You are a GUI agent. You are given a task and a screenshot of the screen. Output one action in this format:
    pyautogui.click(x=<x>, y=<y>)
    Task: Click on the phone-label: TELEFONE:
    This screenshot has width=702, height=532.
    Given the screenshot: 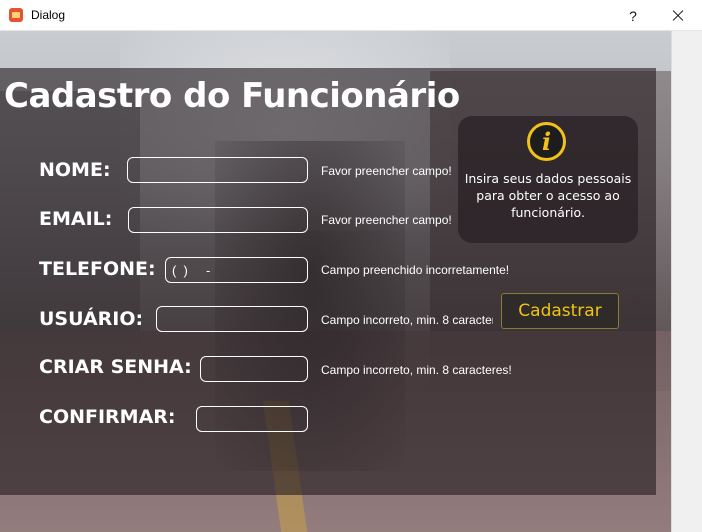 What is the action you would take?
    pyautogui.click(x=97, y=269)
    